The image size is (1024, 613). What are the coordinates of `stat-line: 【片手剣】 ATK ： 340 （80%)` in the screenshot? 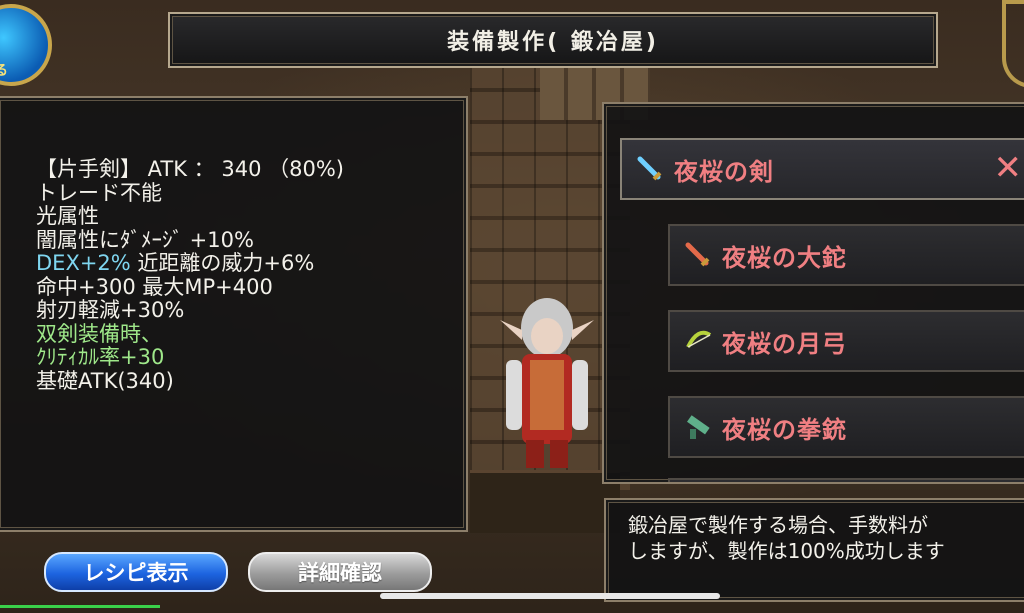 It's located at (190, 169).